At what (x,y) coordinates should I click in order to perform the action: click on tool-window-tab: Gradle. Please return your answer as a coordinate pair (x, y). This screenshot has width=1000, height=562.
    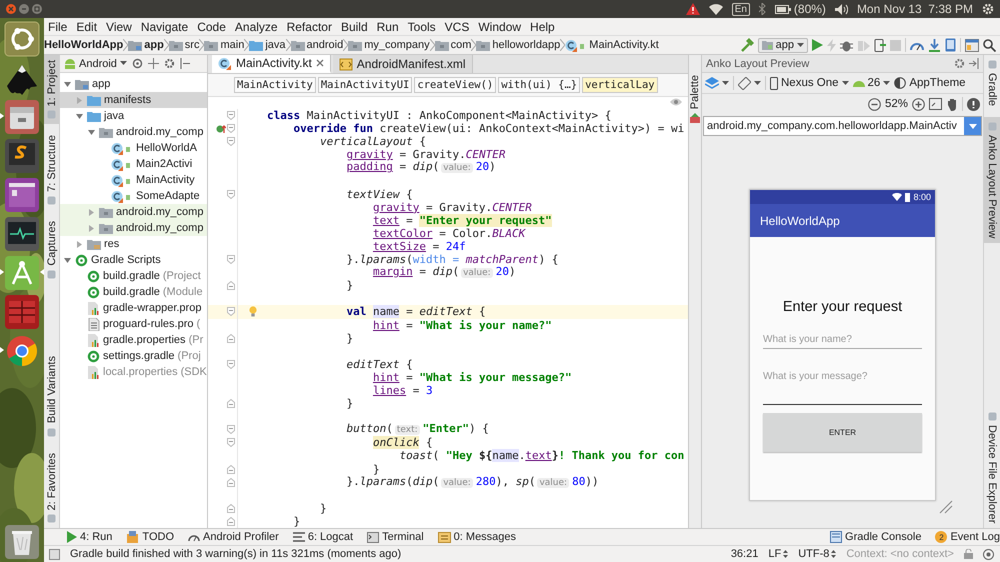
    Looking at the image, I should click on (992, 83).